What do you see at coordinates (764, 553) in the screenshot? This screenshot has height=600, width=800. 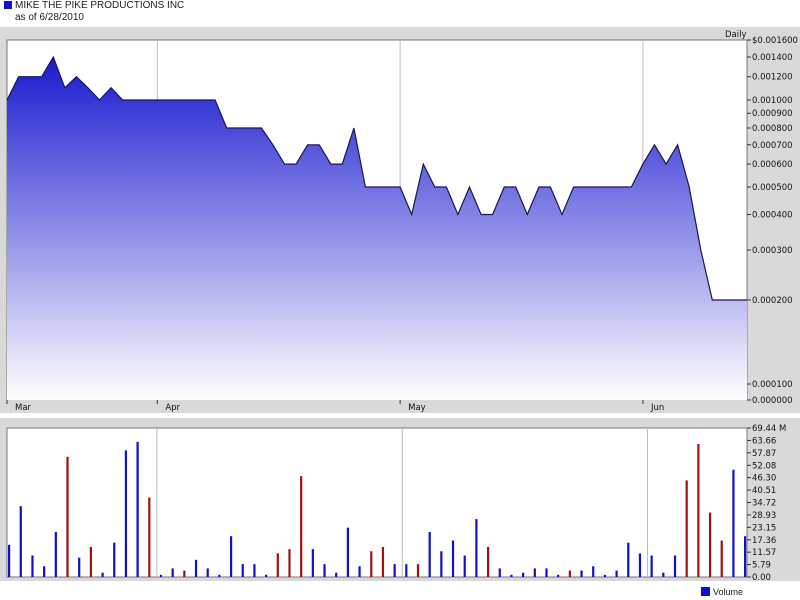 I see `volume-y-tick-label: 11.57` at bounding box center [764, 553].